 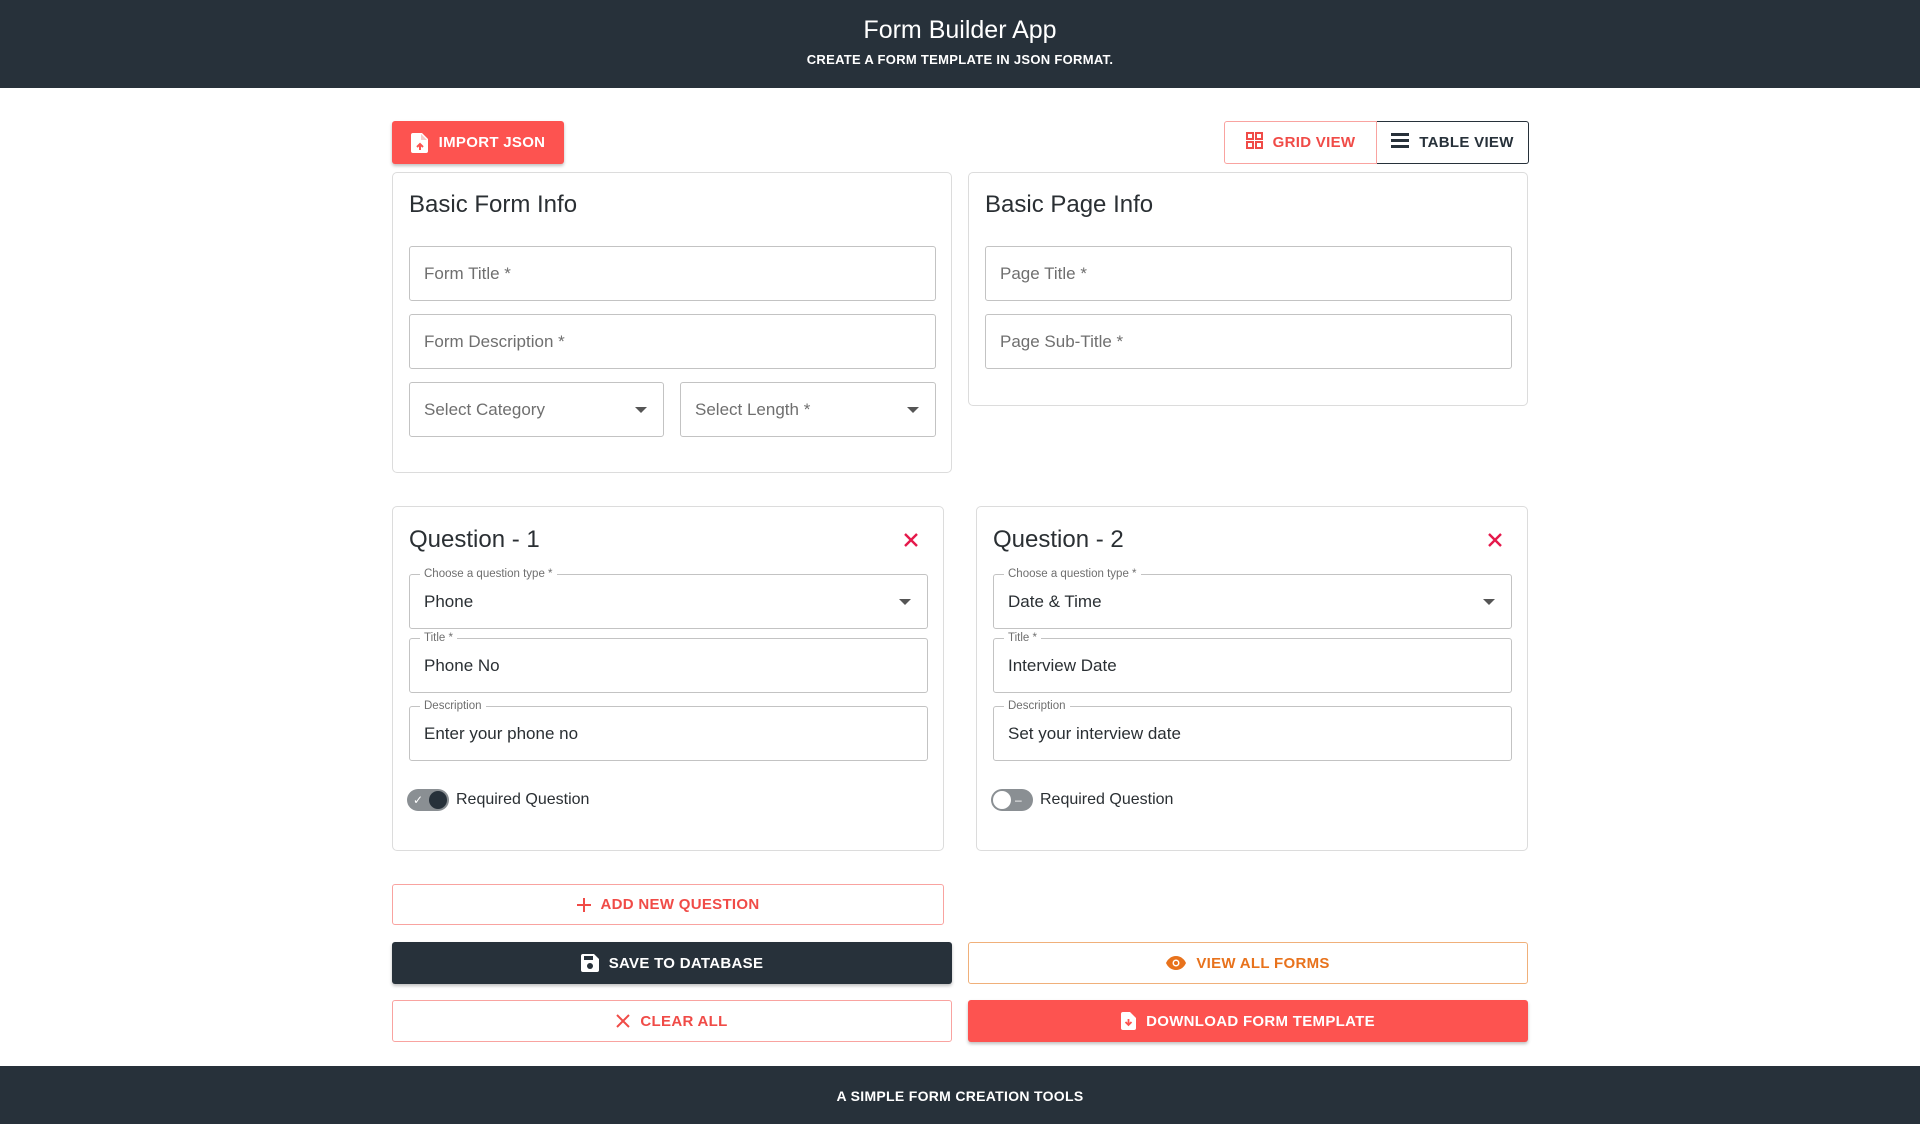 I want to click on grid-view-button: GRID VIEW, so click(x=1300, y=142).